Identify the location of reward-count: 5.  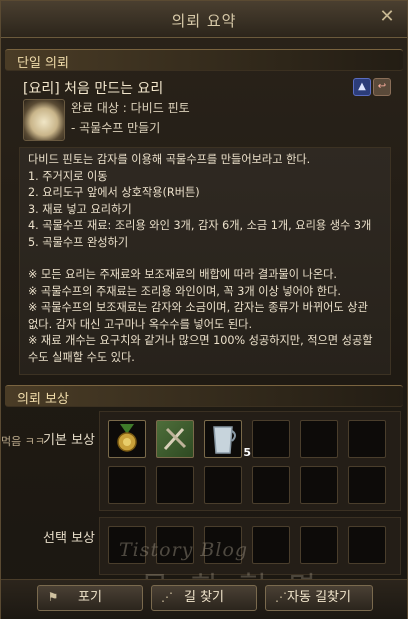
(247, 452).